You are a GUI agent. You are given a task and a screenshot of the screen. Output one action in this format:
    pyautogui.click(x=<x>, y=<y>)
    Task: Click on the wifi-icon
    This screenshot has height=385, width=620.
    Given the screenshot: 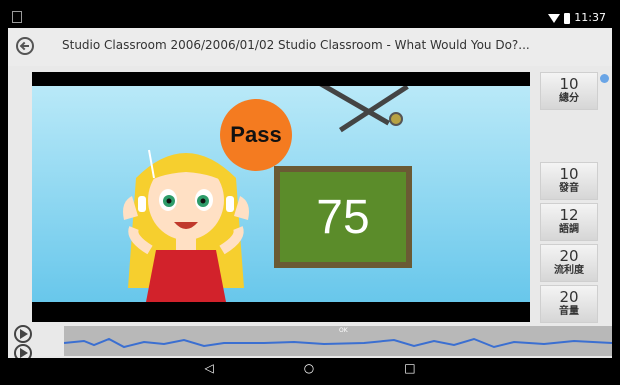 What is the action you would take?
    pyautogui.click(x=554, y=18)
    